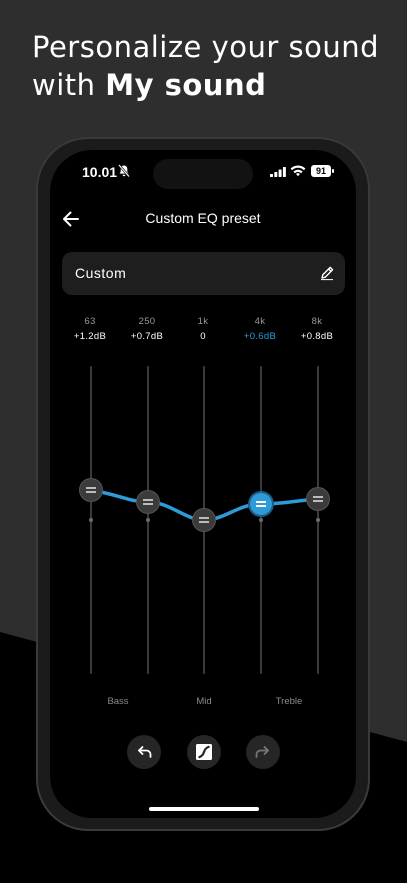 This screenshot has width=407, height=883. I want to click on undo-button, so click(144, 752).